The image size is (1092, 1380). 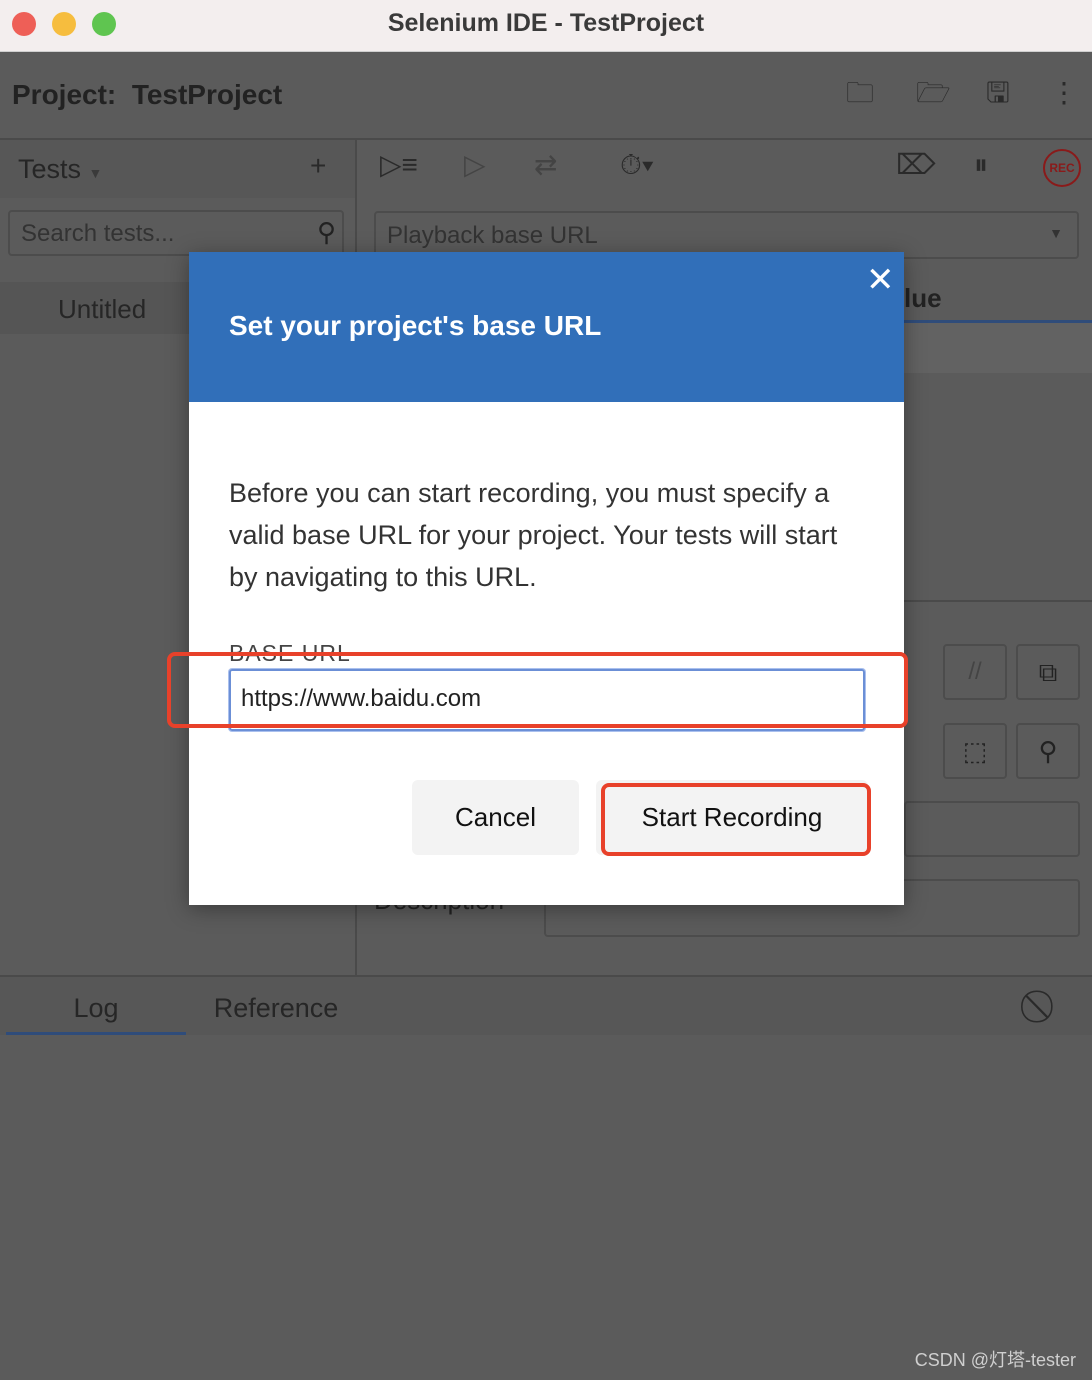 What do you see at coordinates (102, 309) in the screenshot?
I see `test-item-label: Untitled` at bounding box center [102, 309].